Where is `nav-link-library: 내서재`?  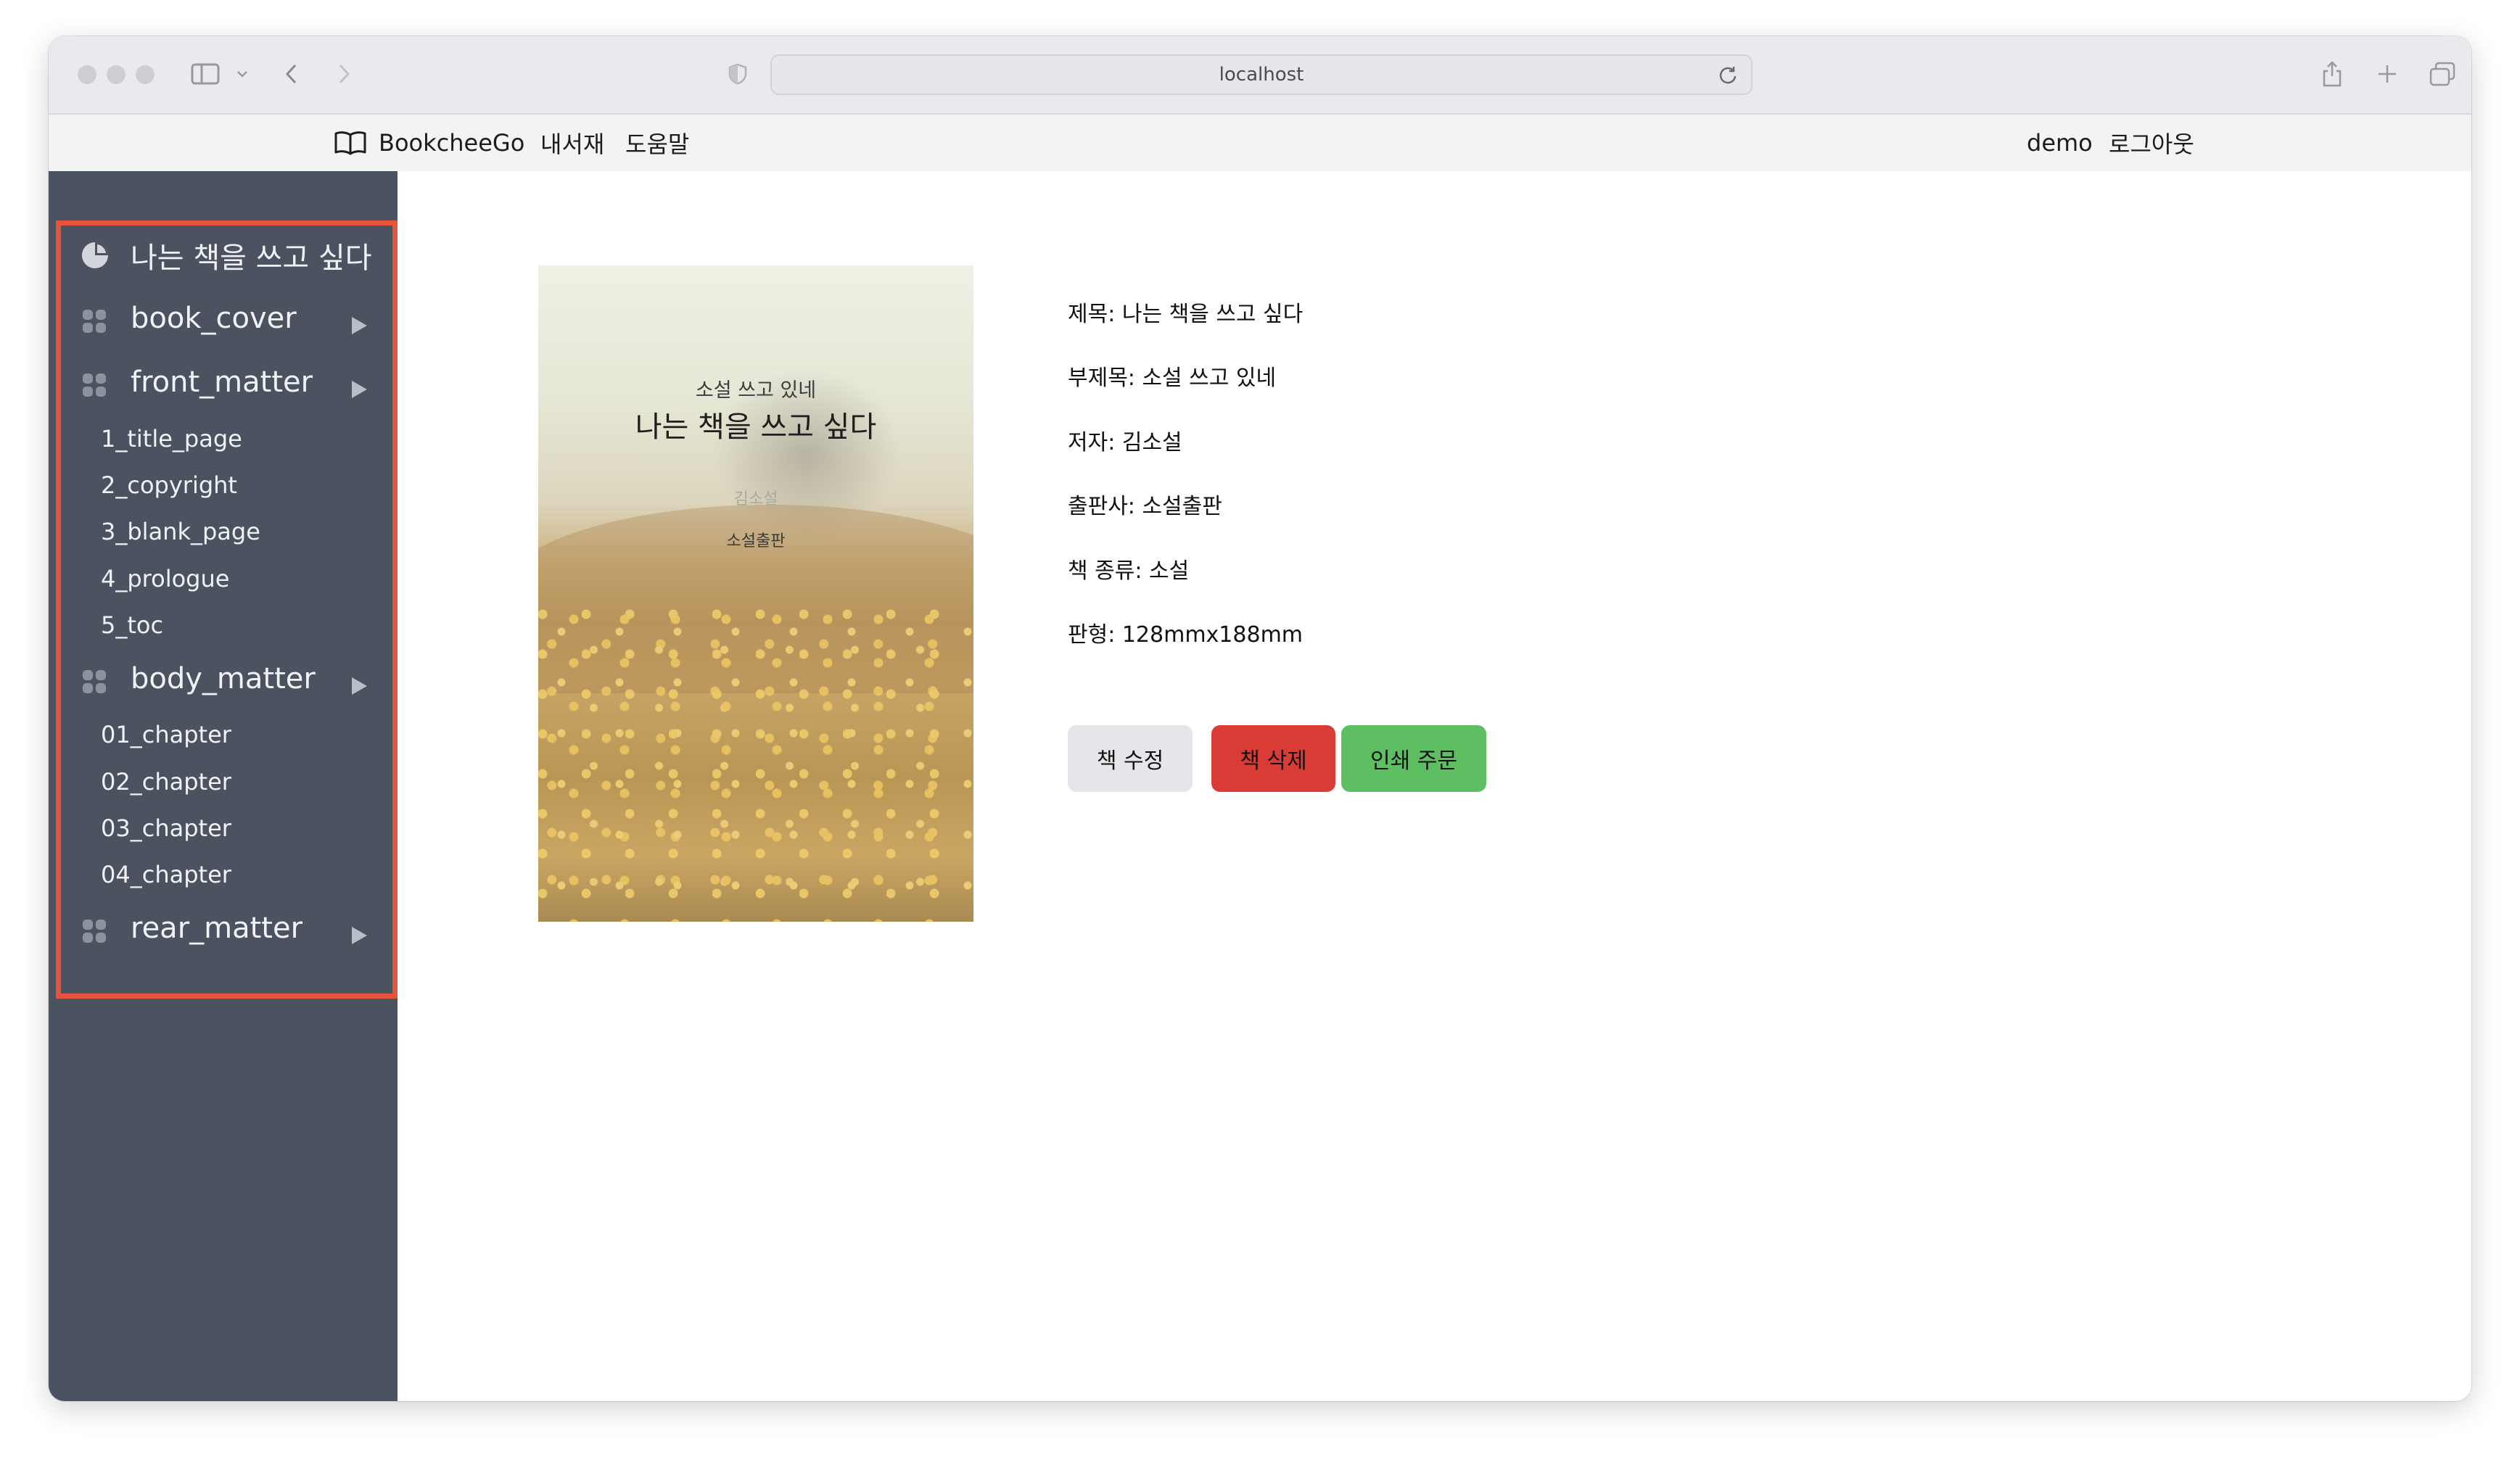
nav-link-library: 내서재 is located at coordinates (572, 143).